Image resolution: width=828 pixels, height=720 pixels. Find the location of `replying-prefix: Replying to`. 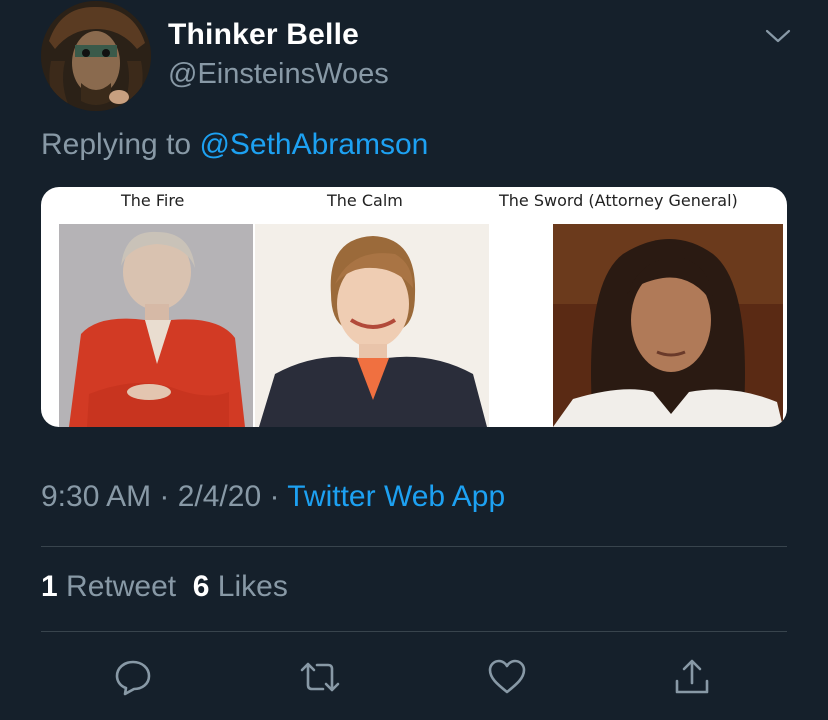

replying-prefix: Replying to is located at coordinates (116, 144).